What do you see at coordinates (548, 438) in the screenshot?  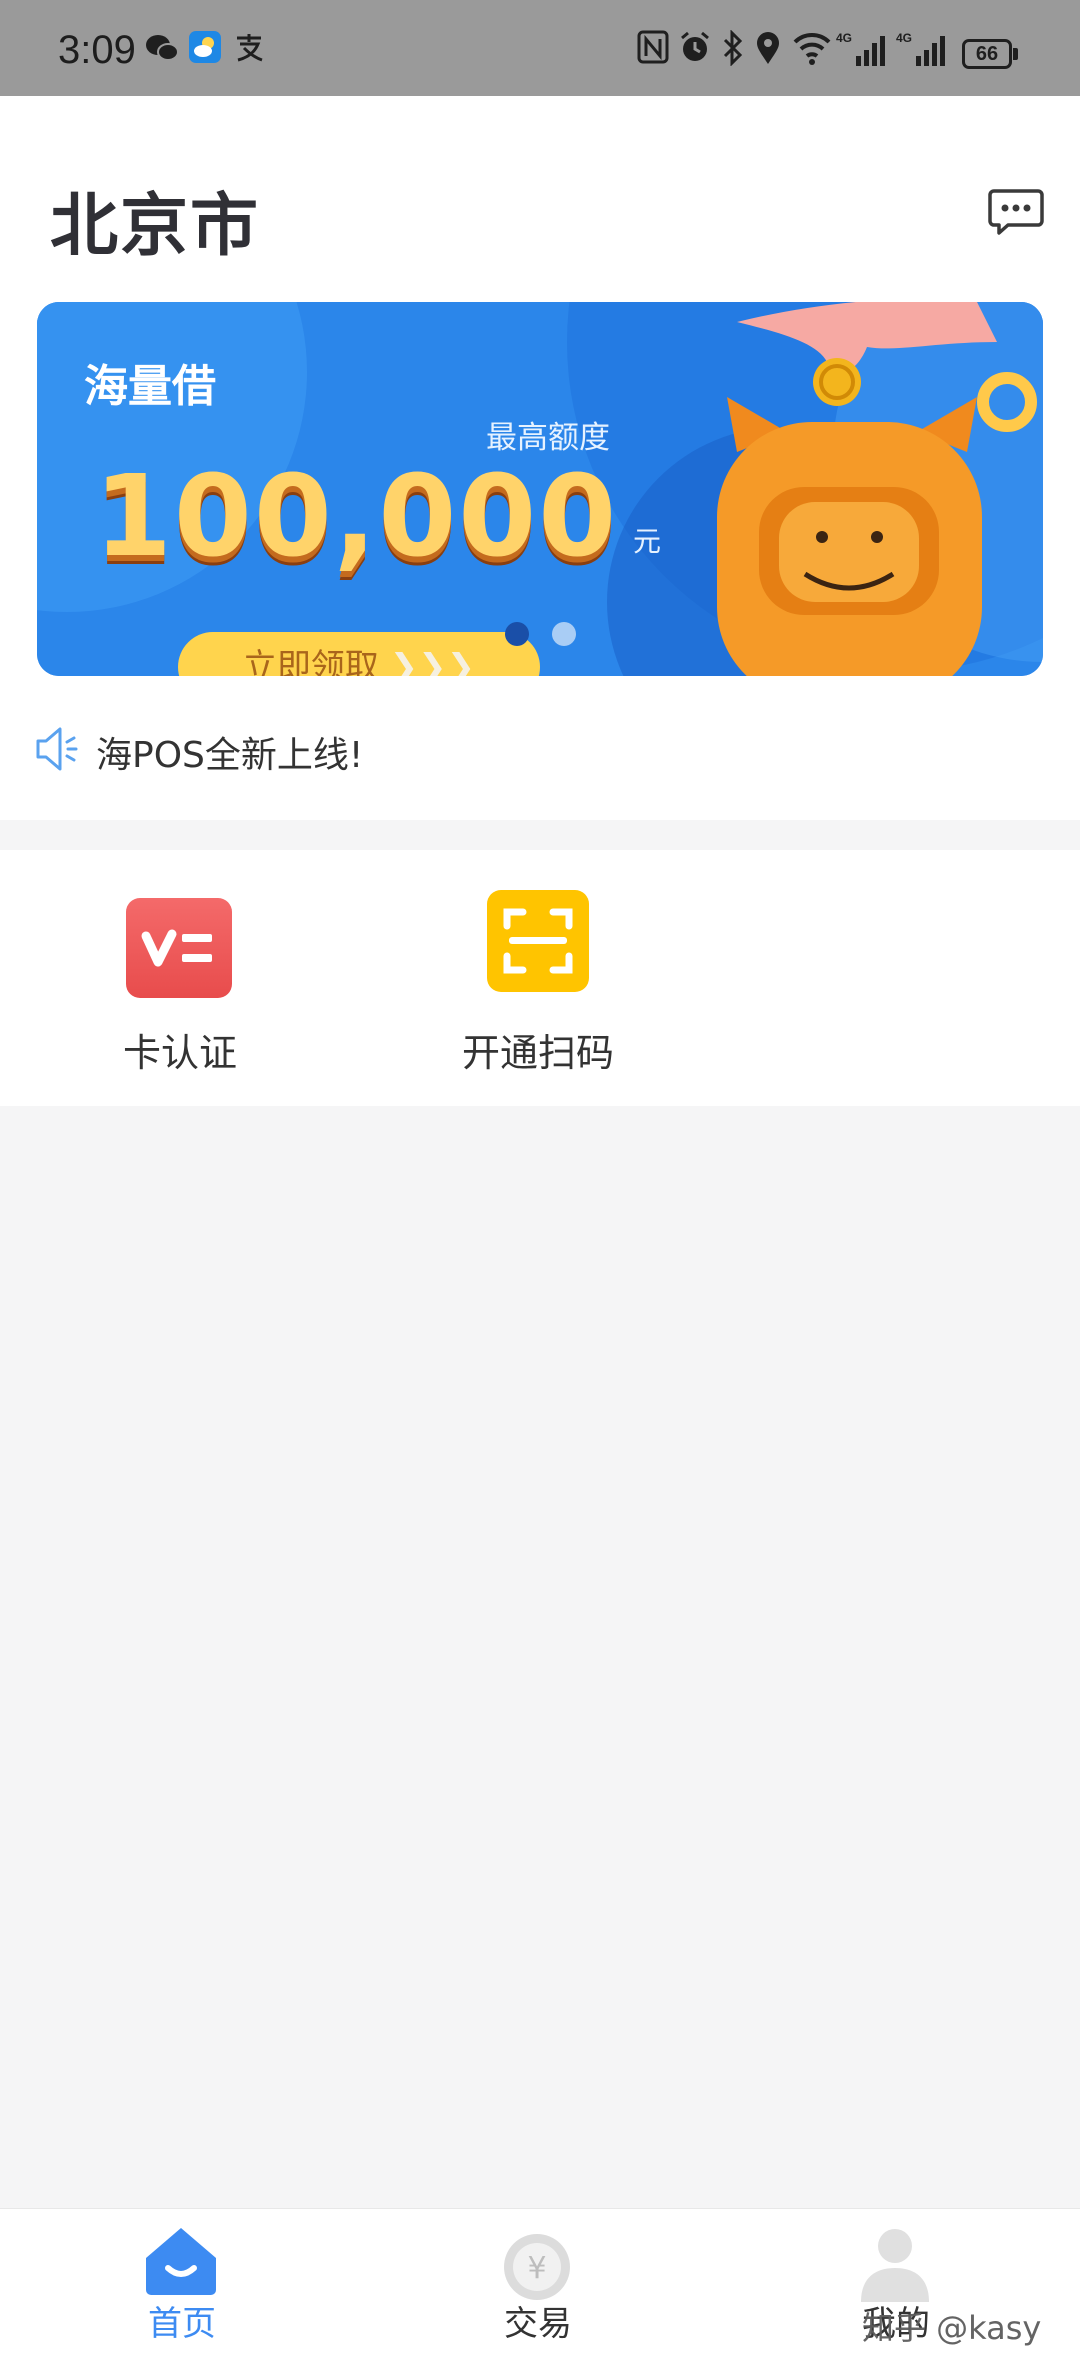 I see `banner-subtitle: 最高额度` at bounding box center [548, 438].